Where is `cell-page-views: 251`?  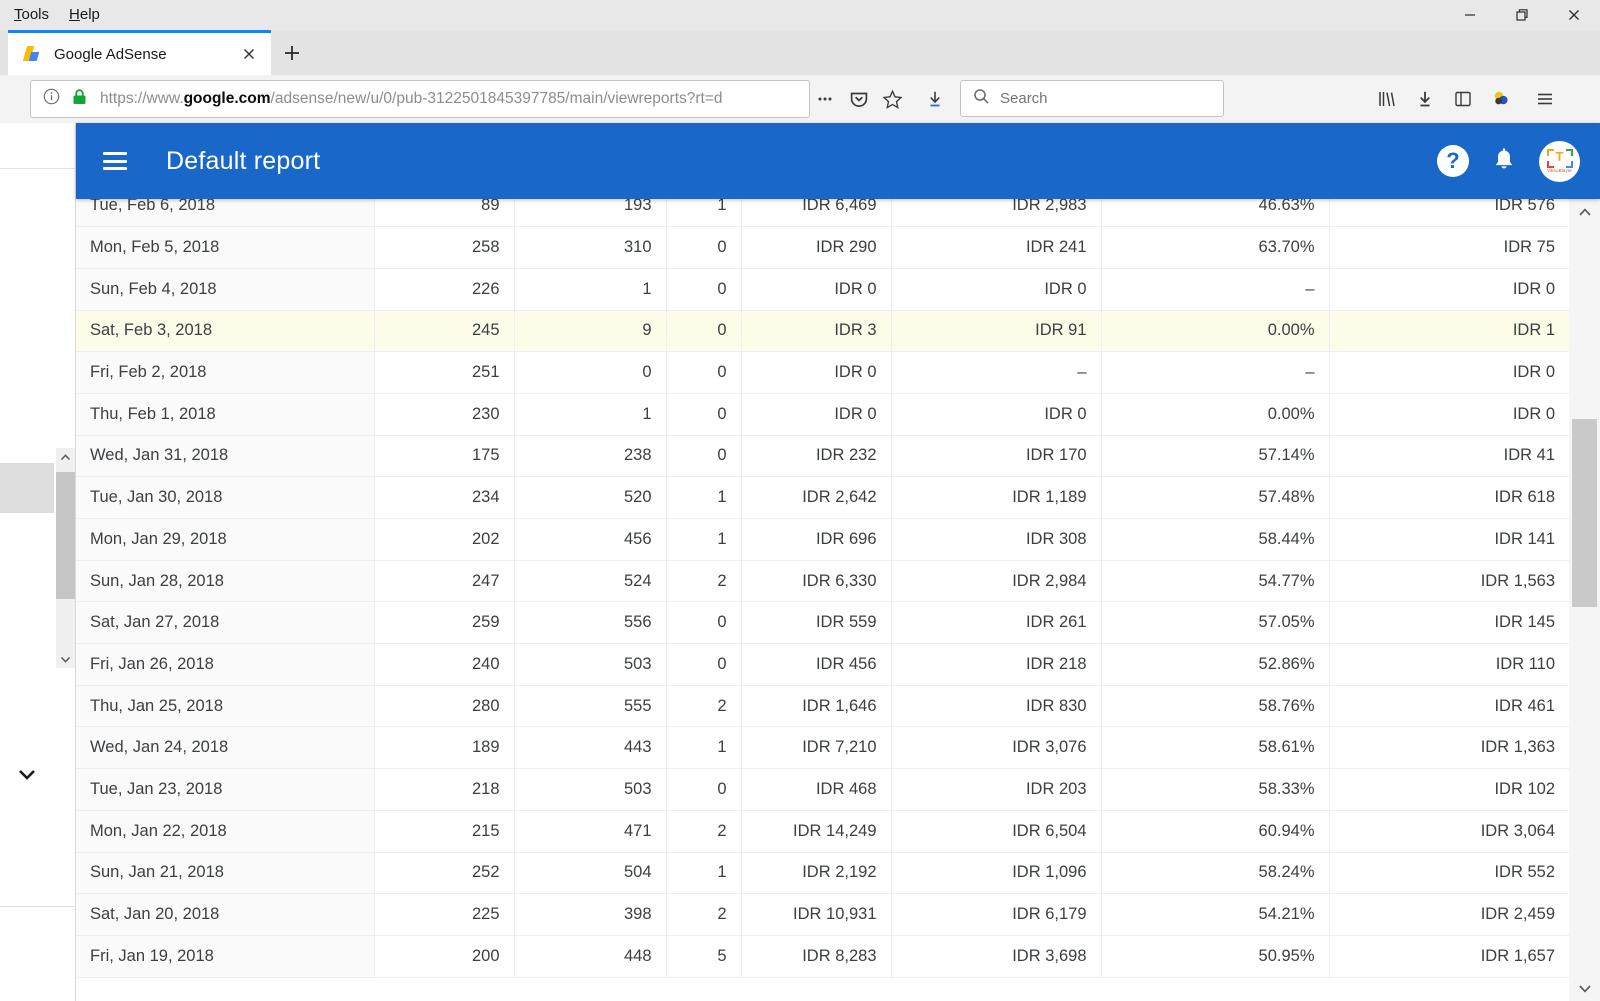
cell-page-views: 251 is located at coordinates (444, 372).